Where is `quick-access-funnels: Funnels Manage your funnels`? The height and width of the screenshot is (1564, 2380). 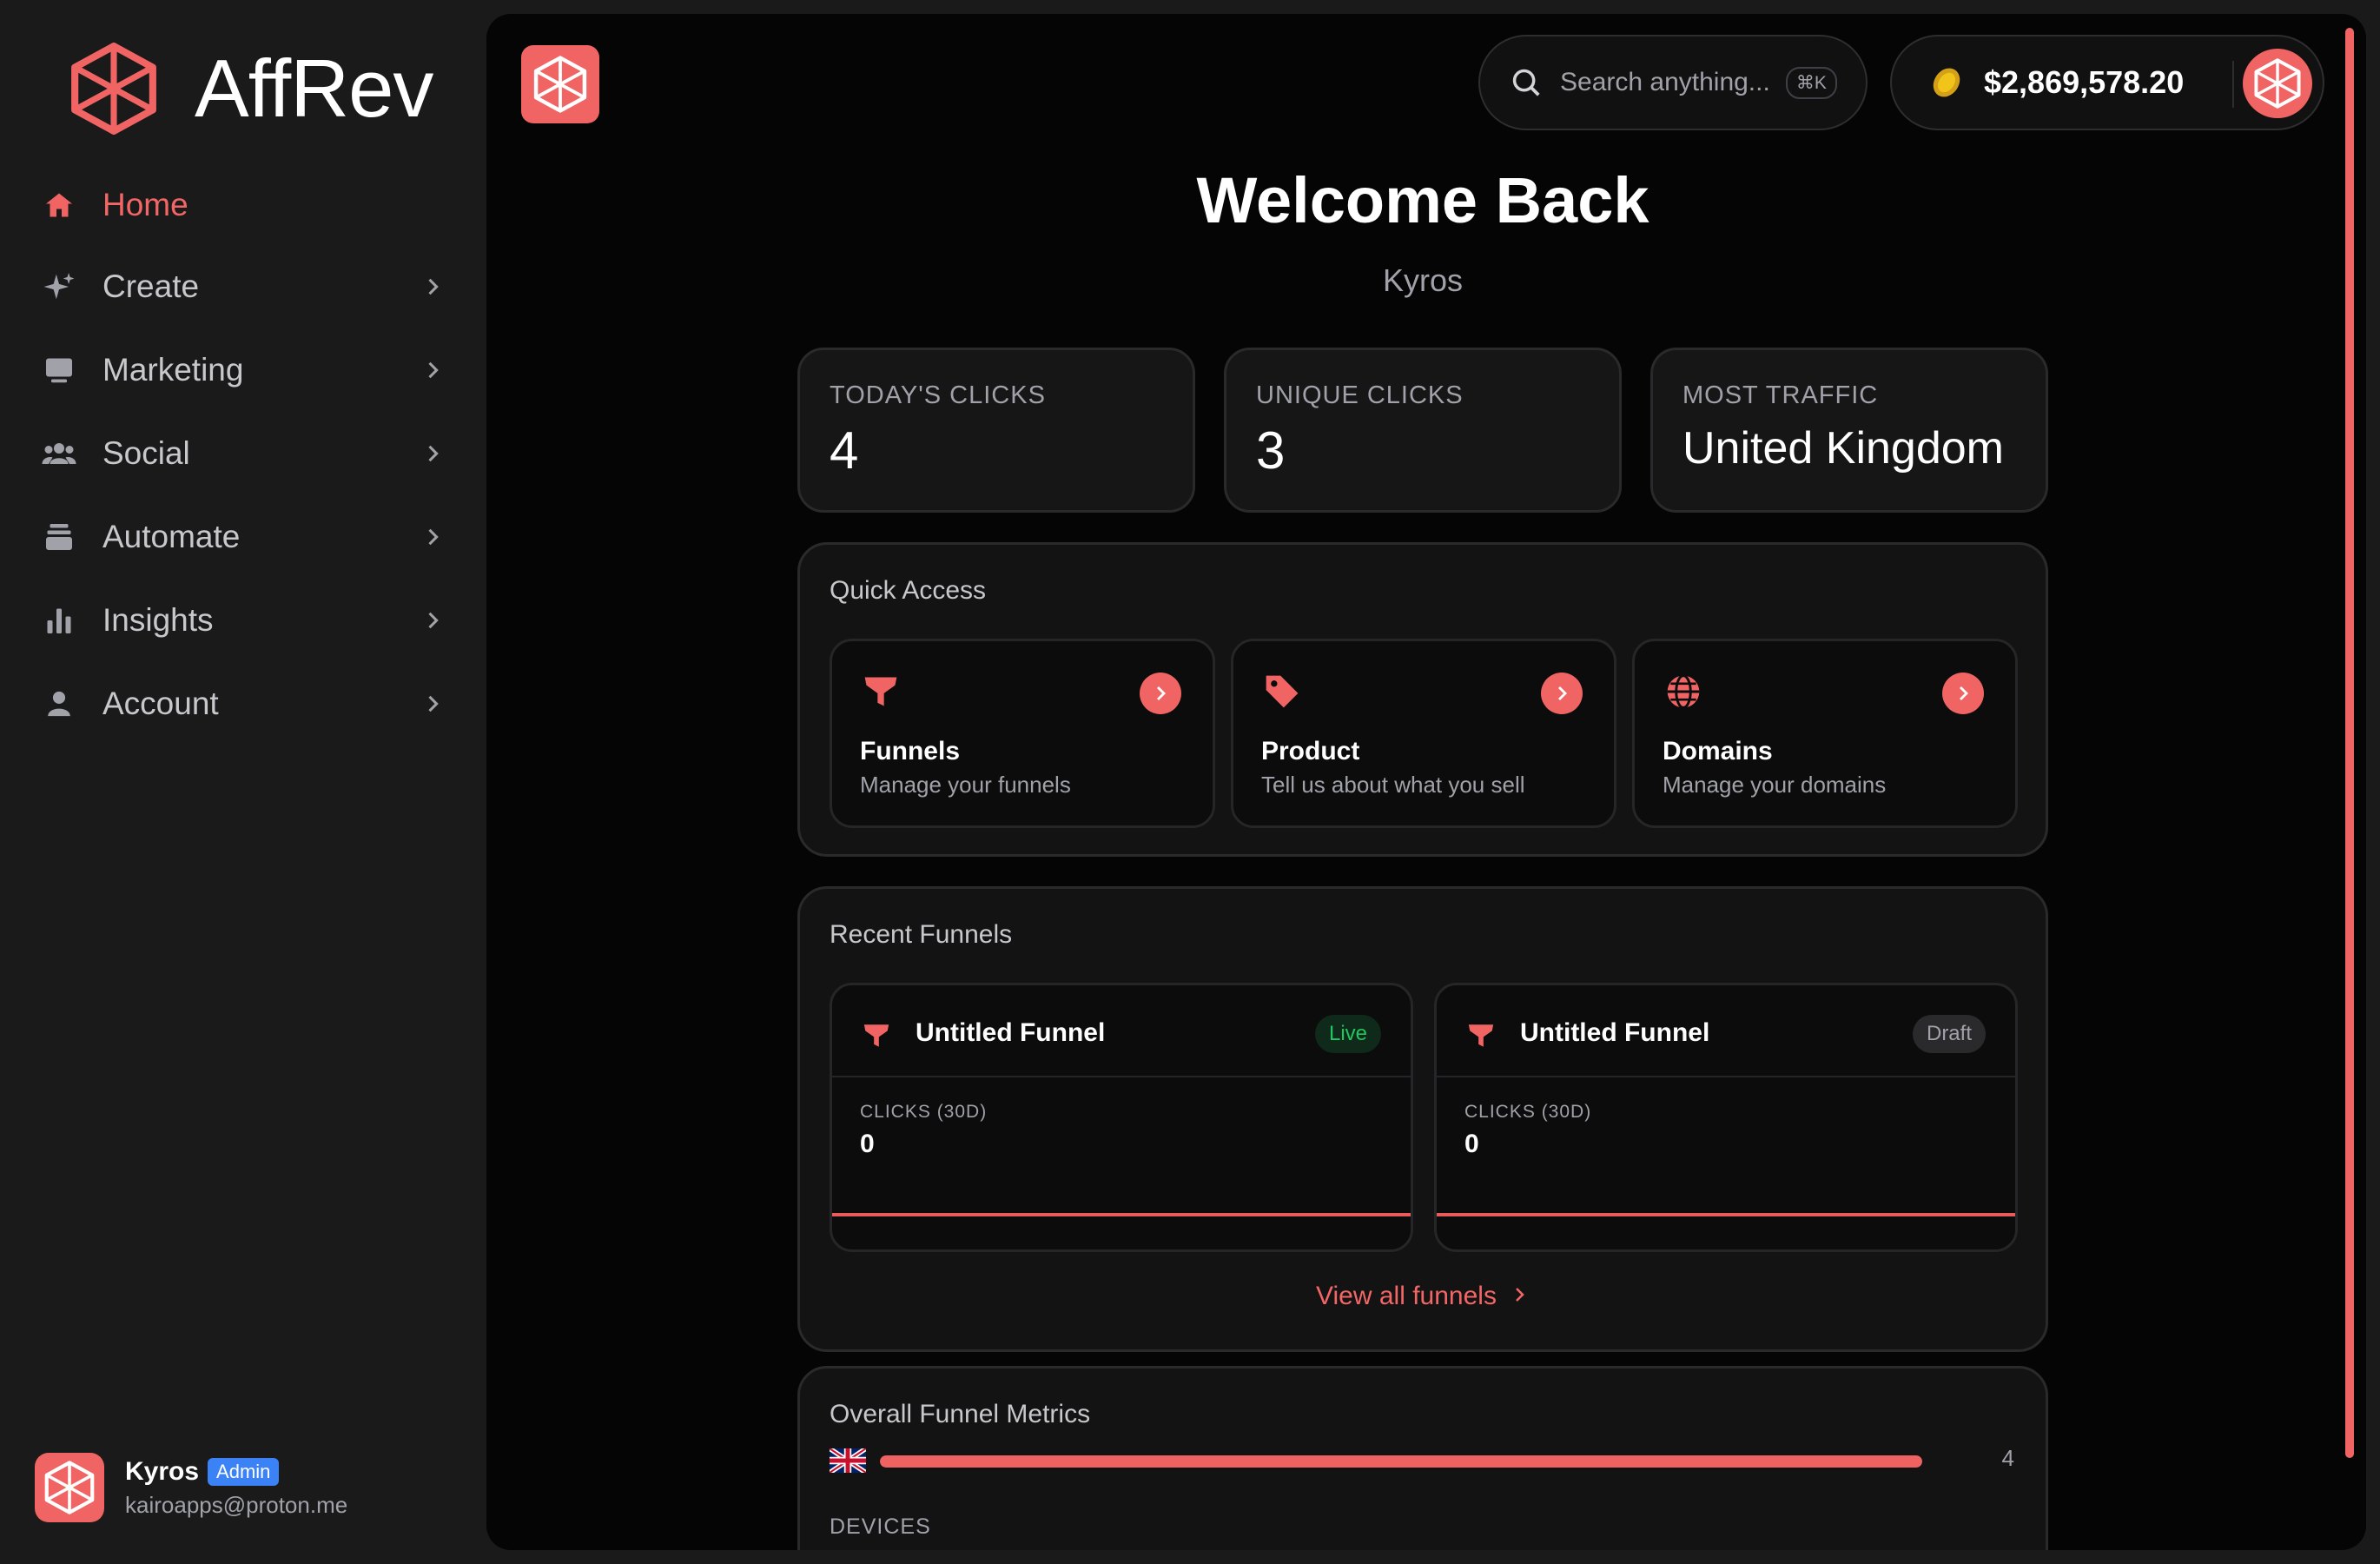 quick-access-funnels: Funnels Manage your funnels is located at coordinates (1022, 733).